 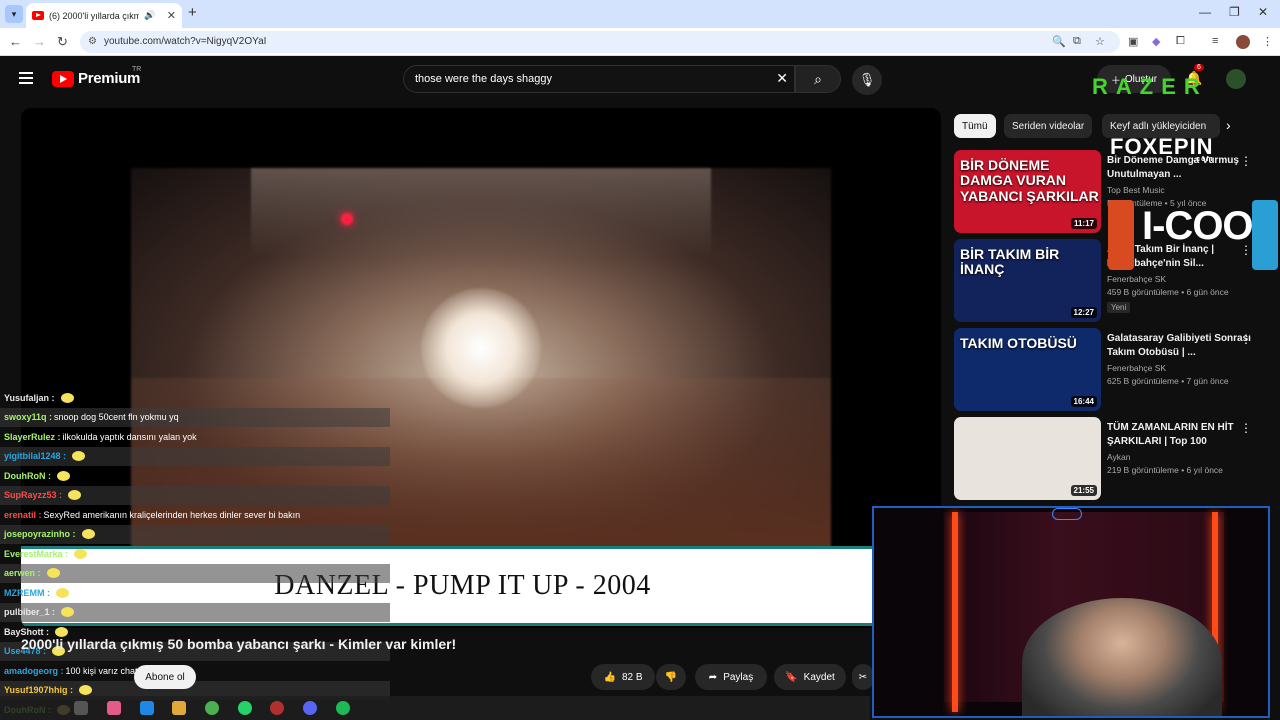 I want to click on copilot-icon, so click(x=114, y=708).